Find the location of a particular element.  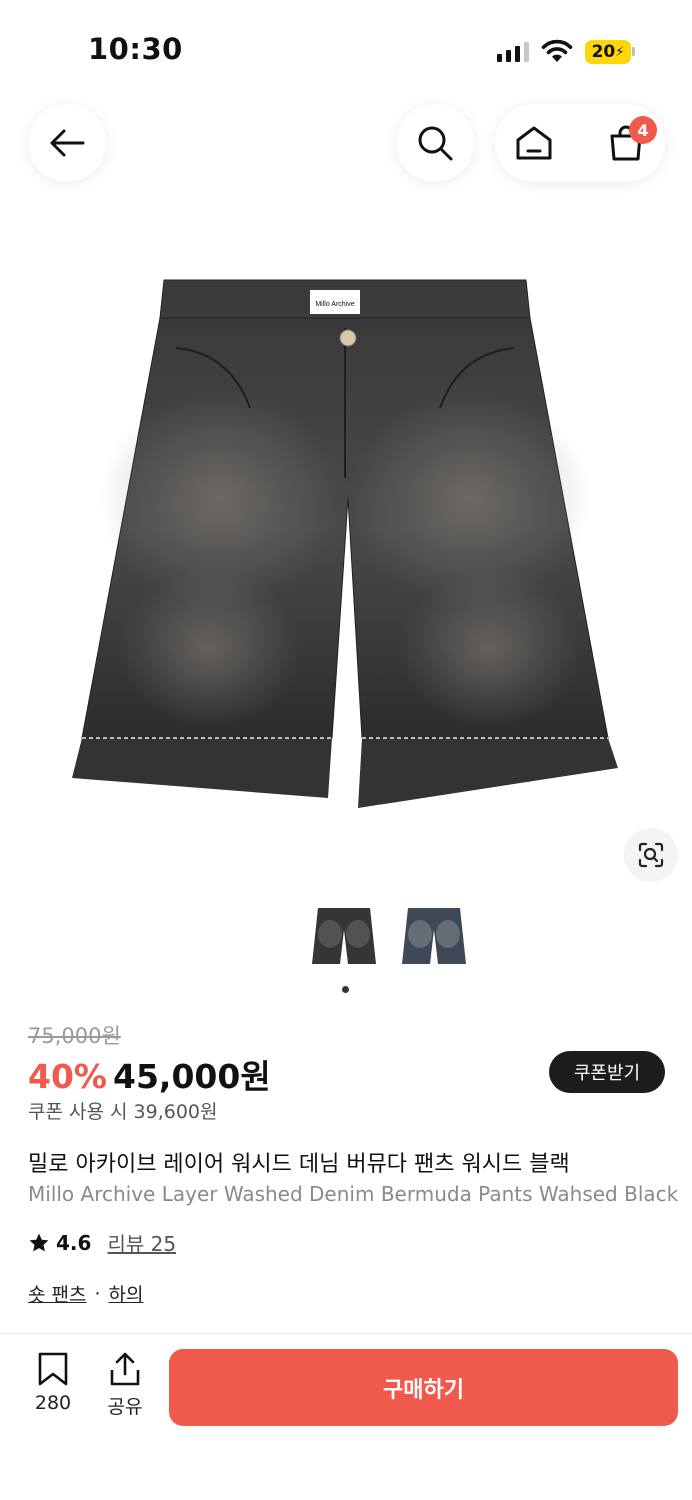

buy-button: 구매하기 is located at coordinates (423, 1387).